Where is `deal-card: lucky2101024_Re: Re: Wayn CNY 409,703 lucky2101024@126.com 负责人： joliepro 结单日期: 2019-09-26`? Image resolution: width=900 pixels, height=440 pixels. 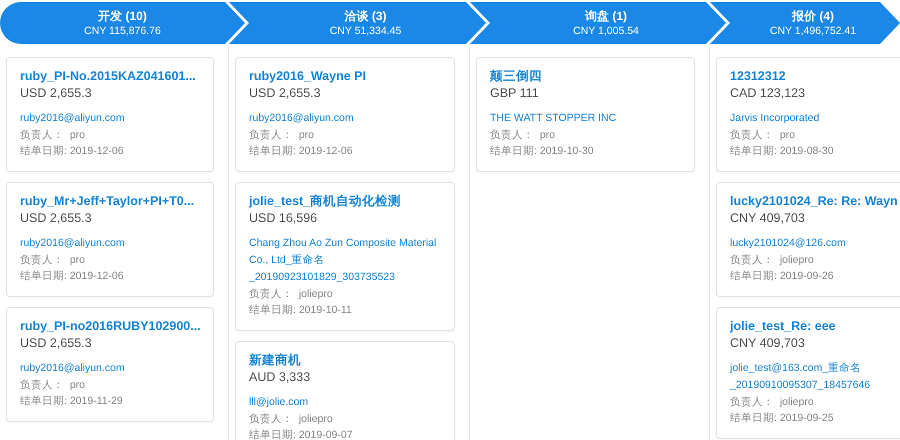 deal-card: lucky2101024_Re: Re: Wayn CNY 409,703 lucky2101024@126.com 负责人： joliepro 结单日期: 2019-09-26 is located at coordinates (808, 239).